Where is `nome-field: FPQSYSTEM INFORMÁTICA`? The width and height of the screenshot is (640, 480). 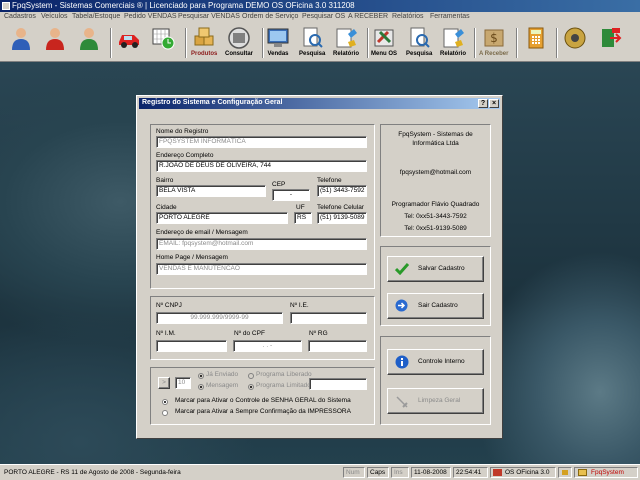
nome-field: FPQSYSTEM INFORMÁTICA is located at coordinates (261, 142).